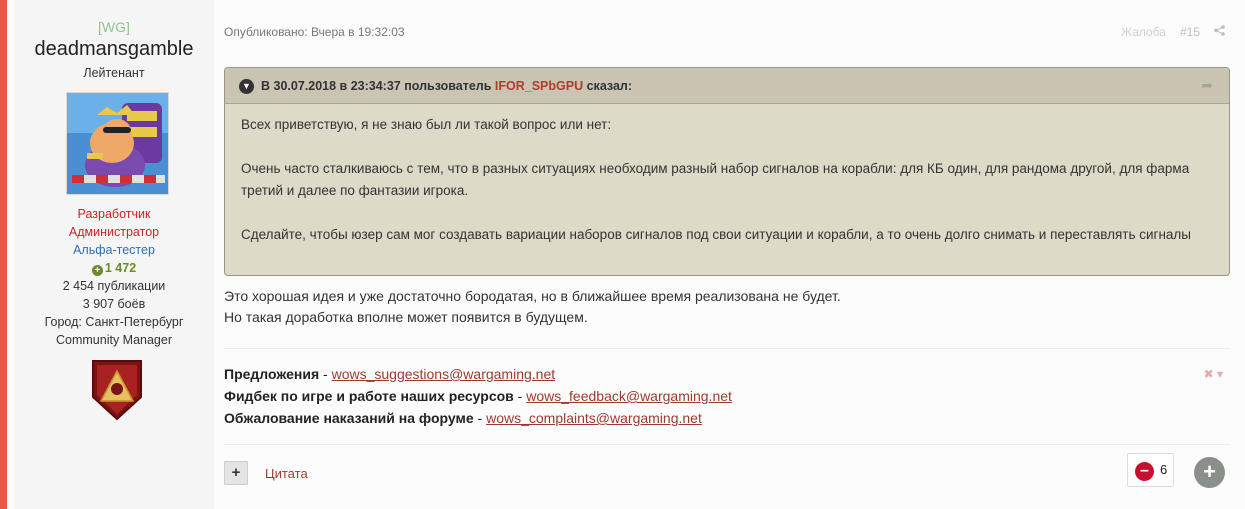 This screenshot has width=1245, height=509. What do you see at coordinates (314, 32) in the screenshot?
I see `post-date: Опубликовано: Вчера в 19:32:03` at bounding box center [314, 32].